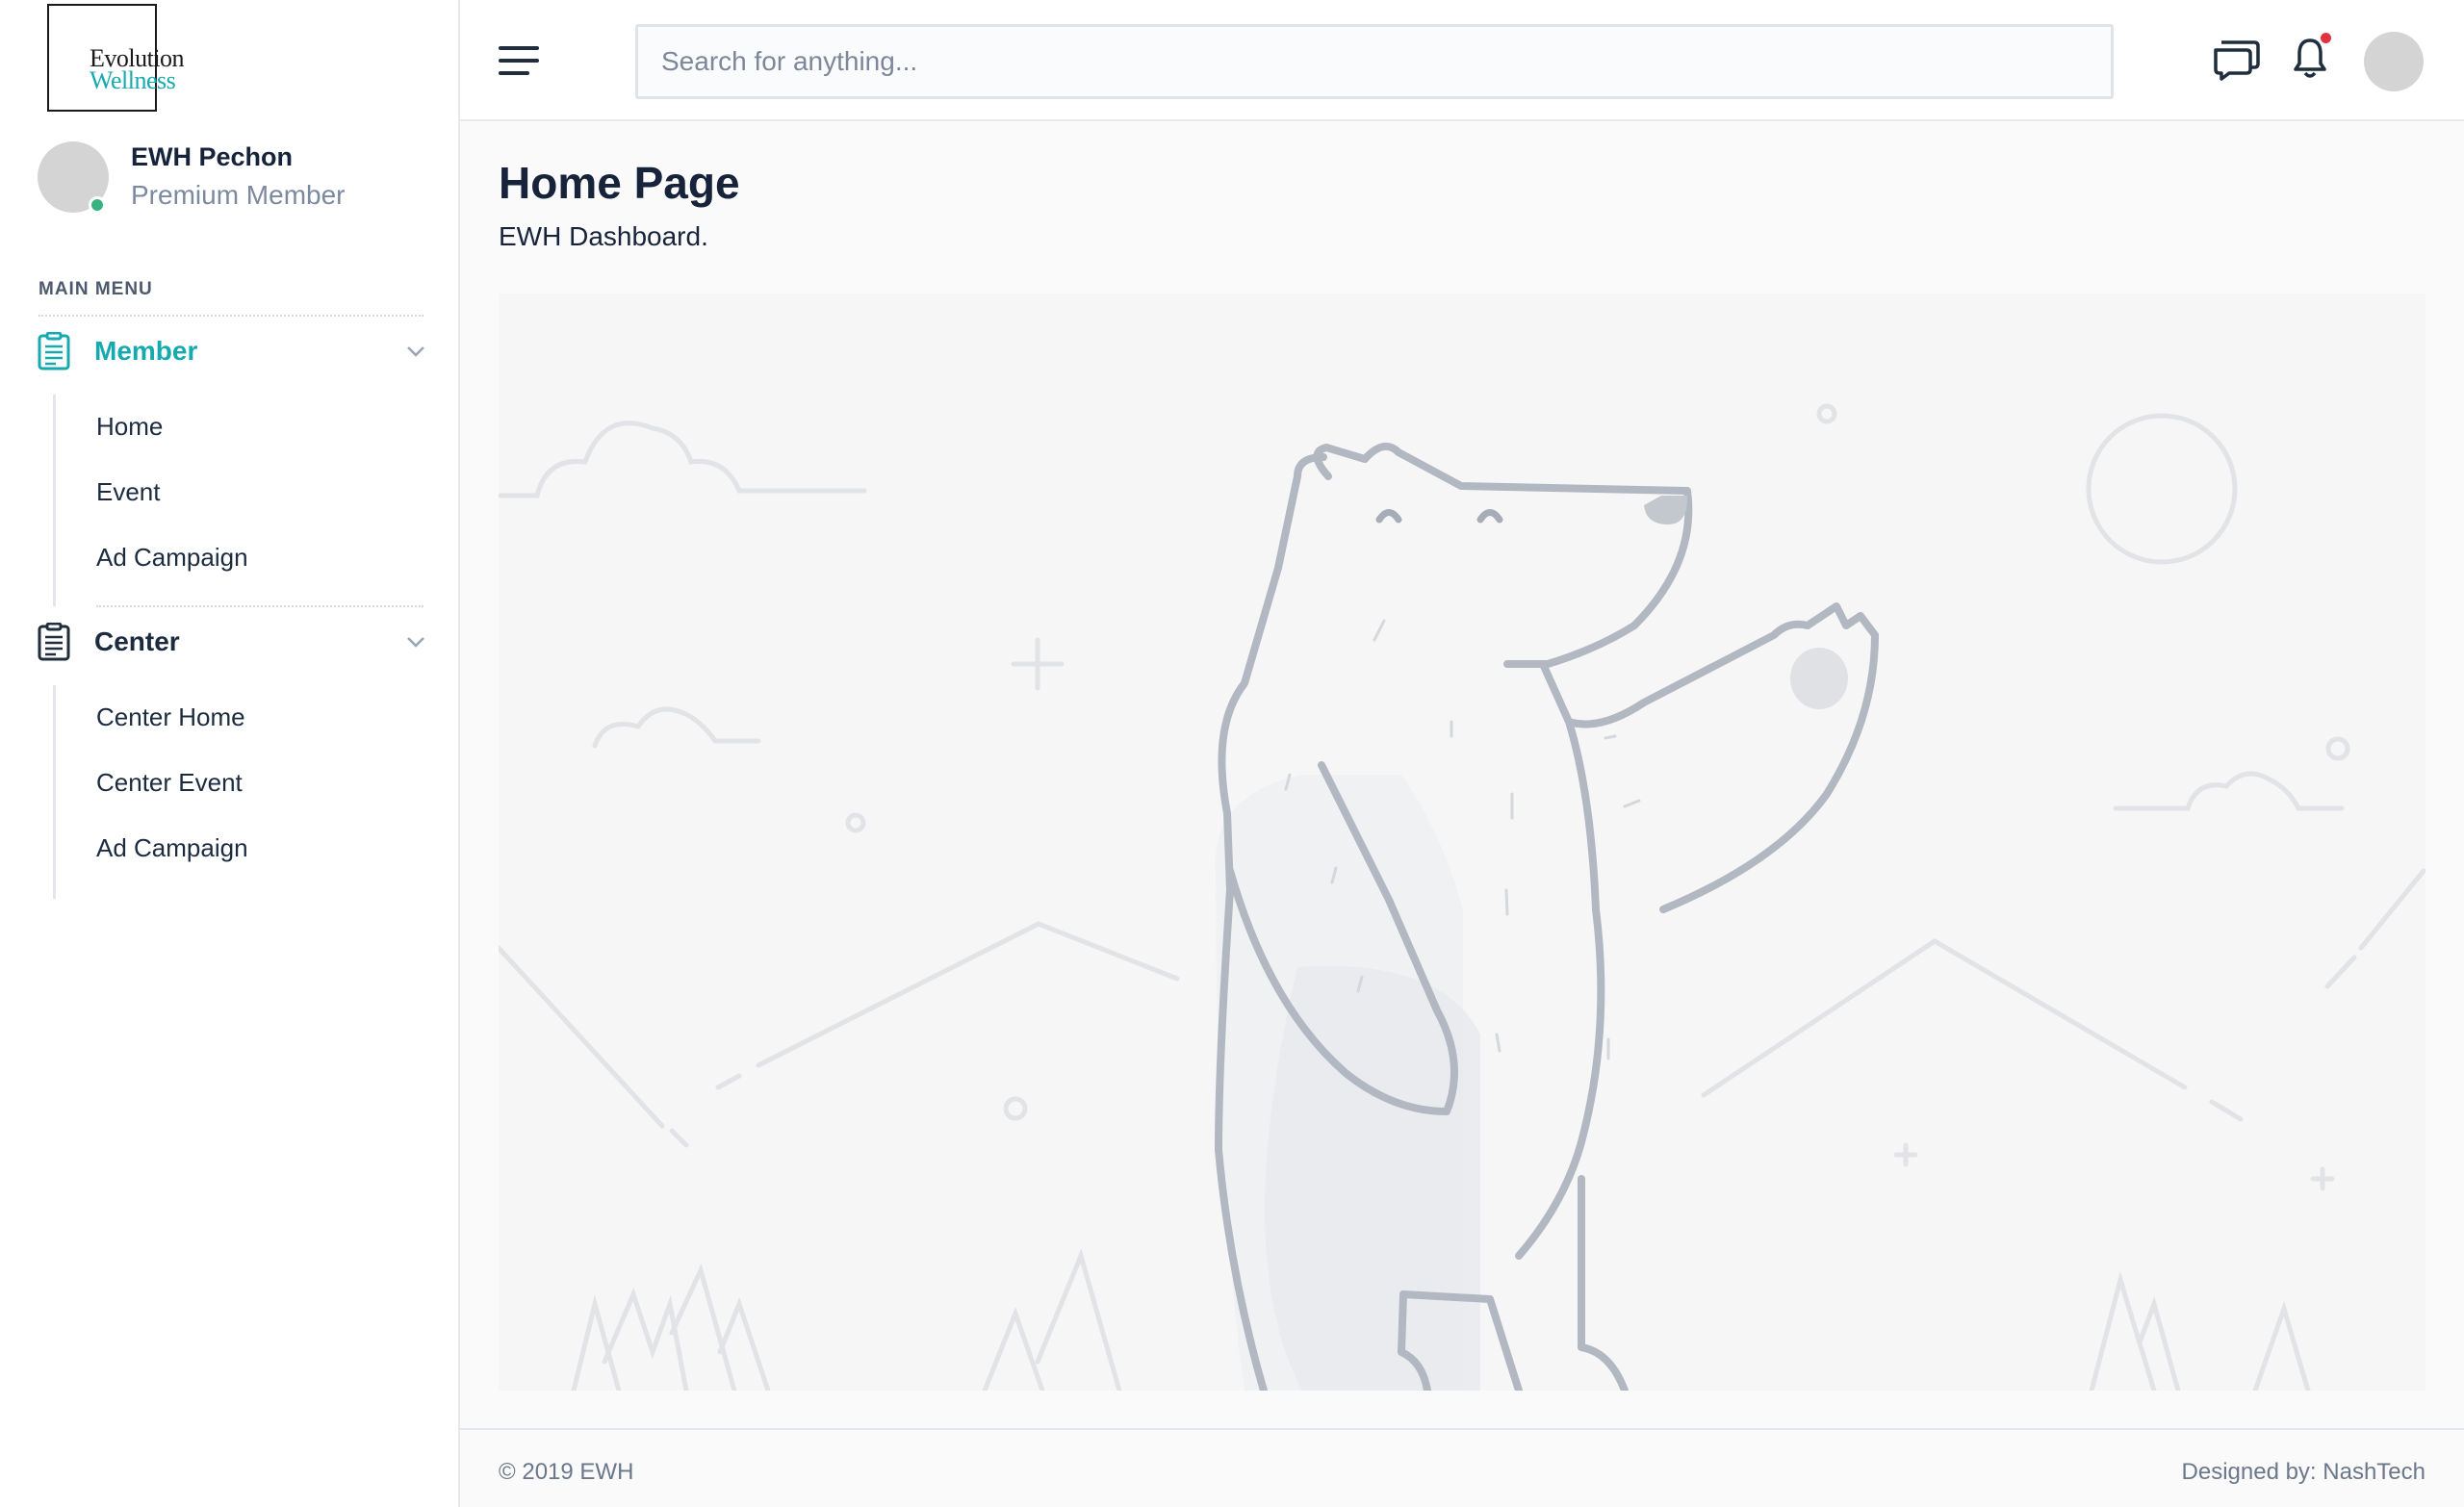 This screenshot has width=2464, height=1507. I want to click on profile-name: EWH Pechon, so click(212, 156).